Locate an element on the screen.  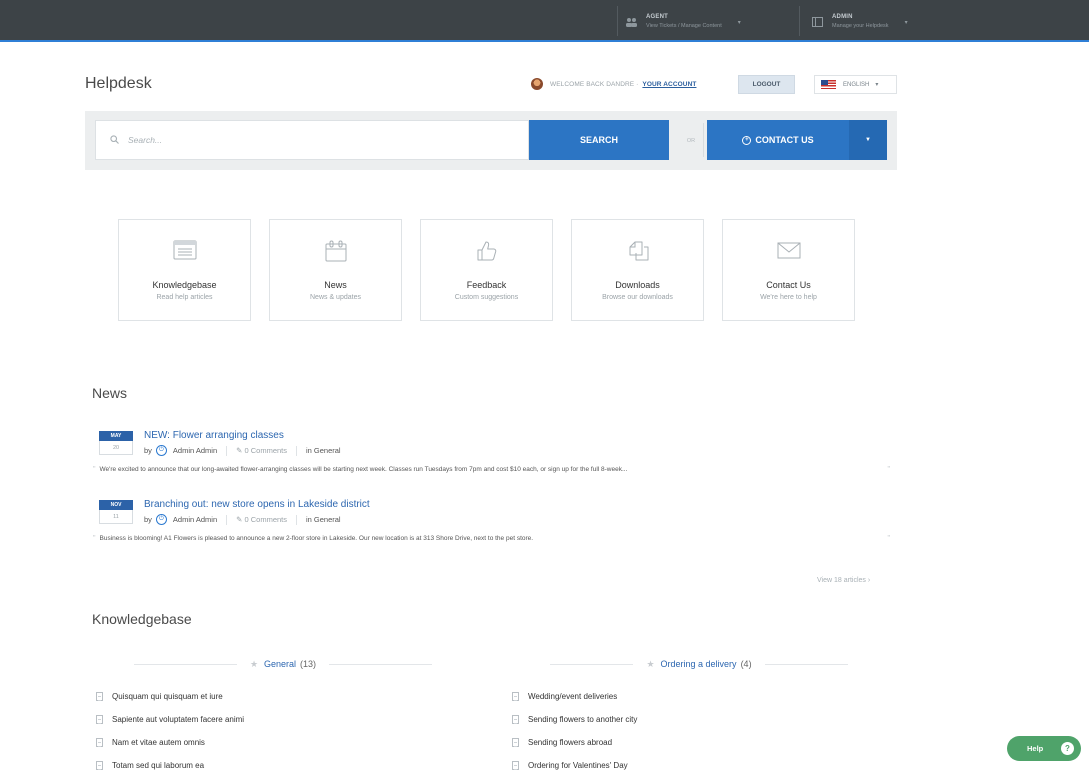
window-icon is located at coordinates (817, 22).